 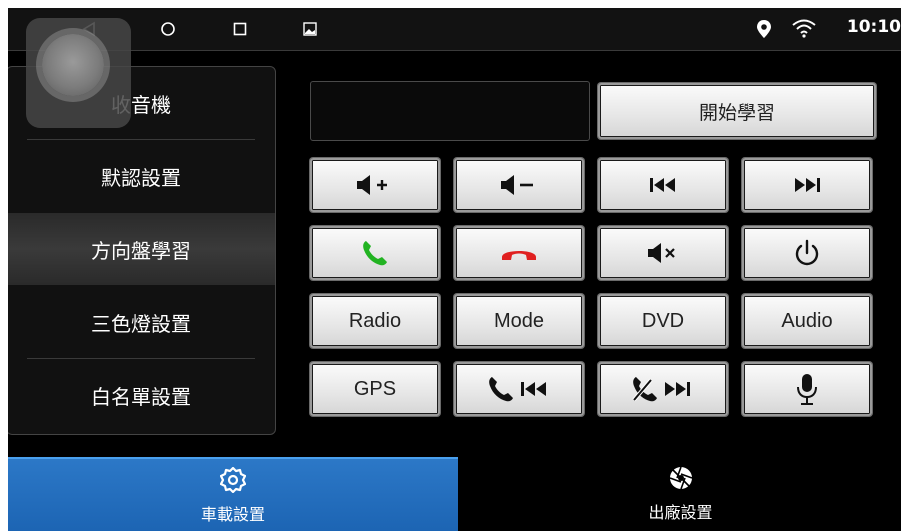 I want to click on audio-button: Audio, so click(x=807, y=321).